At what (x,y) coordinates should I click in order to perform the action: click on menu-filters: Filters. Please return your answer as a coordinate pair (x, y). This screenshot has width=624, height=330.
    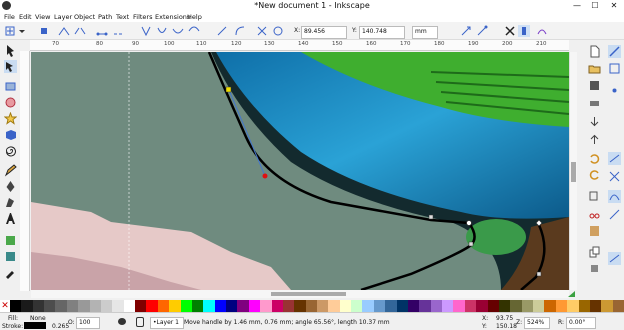
    Looking at the image, I should click on (142, 17).